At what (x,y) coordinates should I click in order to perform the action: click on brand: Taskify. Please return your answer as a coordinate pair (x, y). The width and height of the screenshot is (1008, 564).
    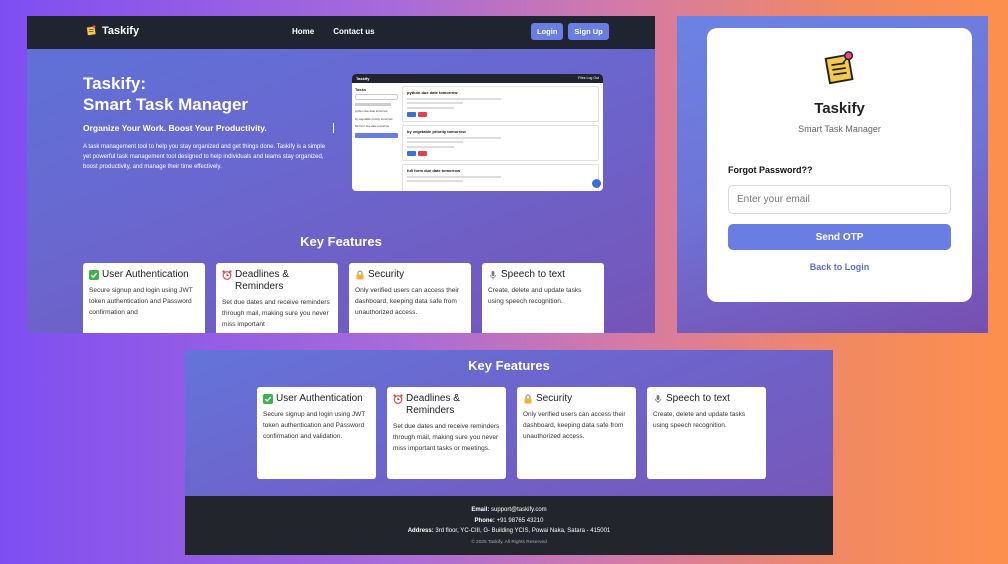
    Looking at the image, I should click on (112, 30).